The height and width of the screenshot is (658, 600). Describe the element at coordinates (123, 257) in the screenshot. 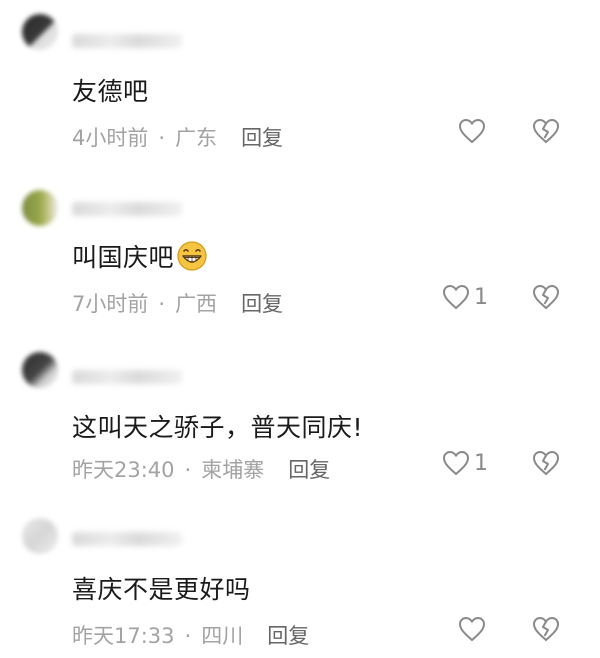

I see `comment-text-body: 叫国庆吧` at that location.